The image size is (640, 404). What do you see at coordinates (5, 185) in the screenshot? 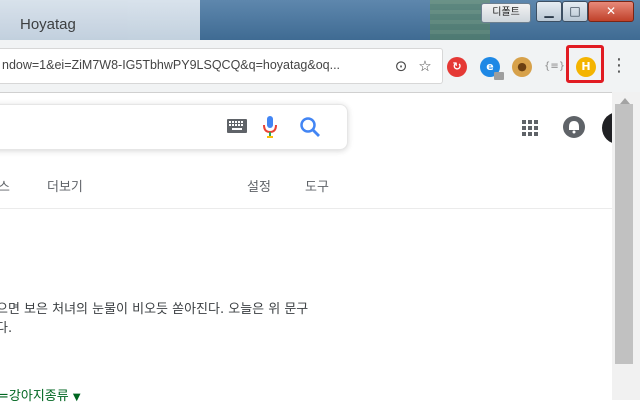
I see `tab-news: 스` at bounding box center [5, 185].